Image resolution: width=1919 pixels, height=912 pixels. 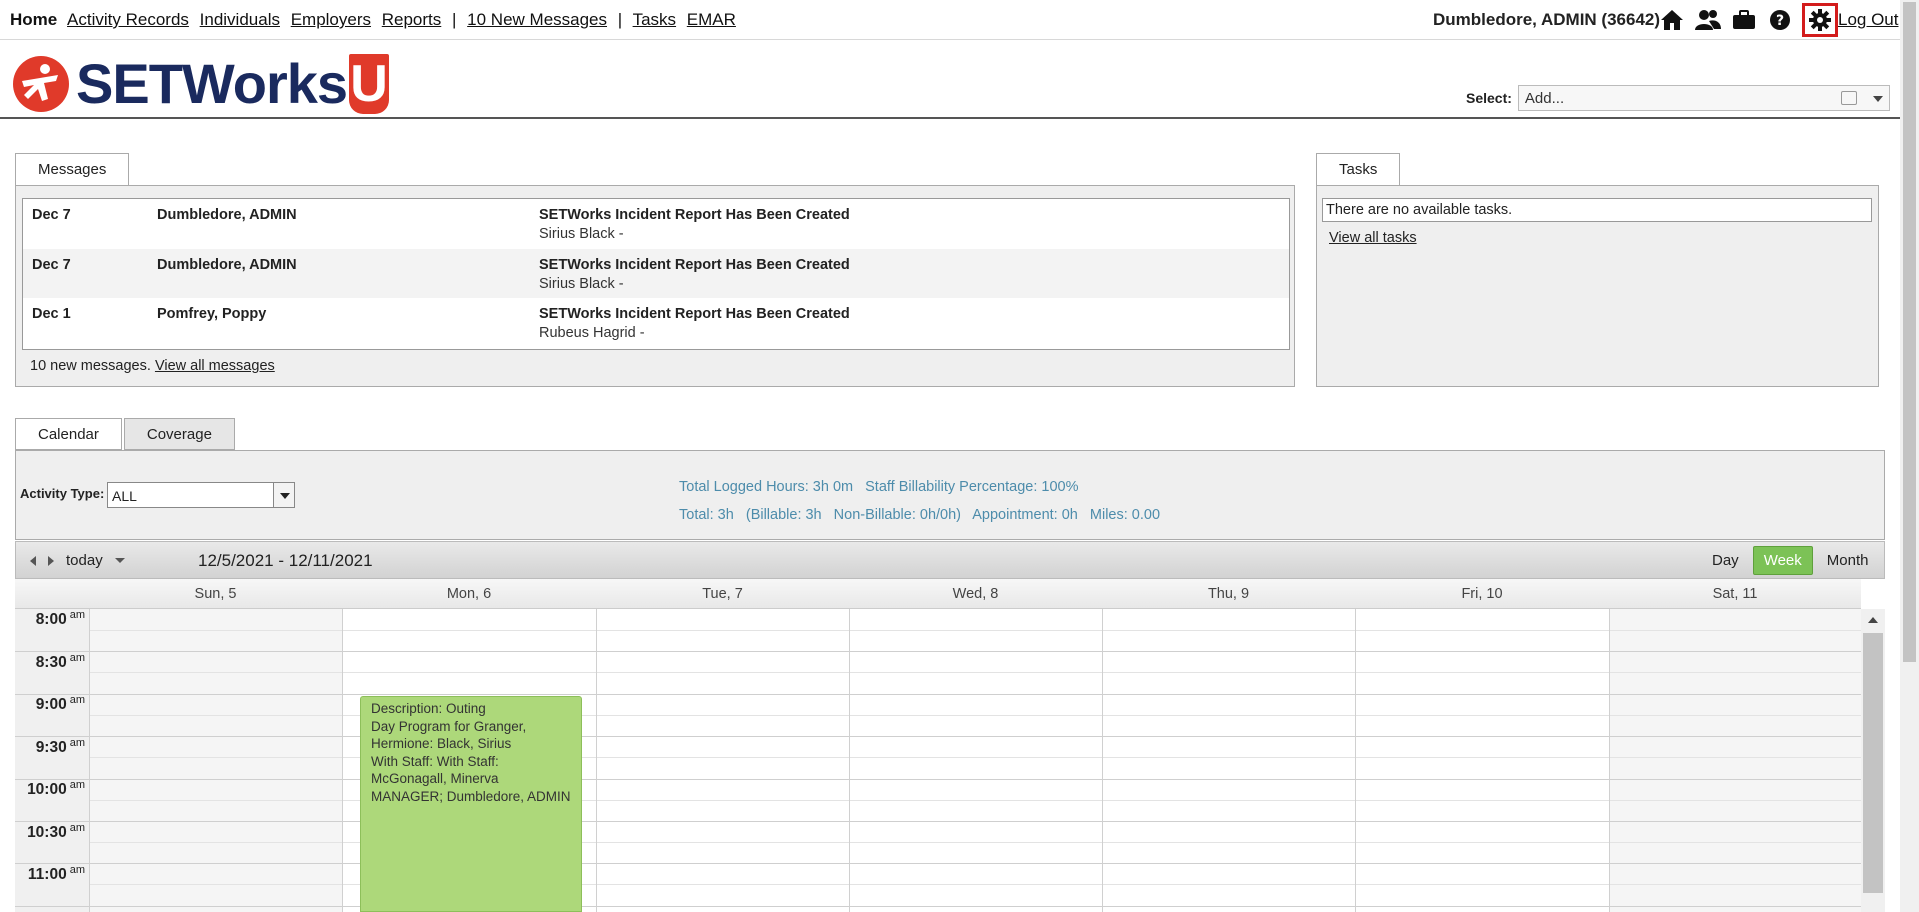 What do you see at coordinates (56, 874) in the screenshot?
I see `time-label: 11:00 am` at bounding box center [56, 874].